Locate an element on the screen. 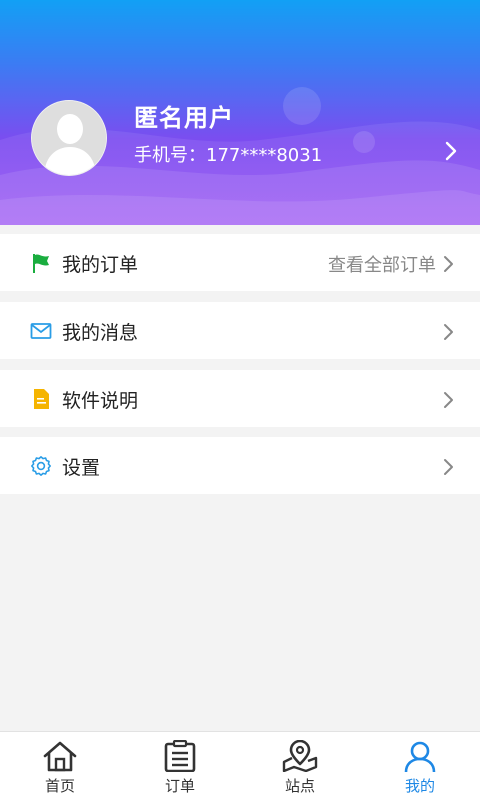 The height and width of the screenshot is (800, 480). bottom-tab-bar: 首页 订单 站点 我的 is located at coordinates (240, 765).